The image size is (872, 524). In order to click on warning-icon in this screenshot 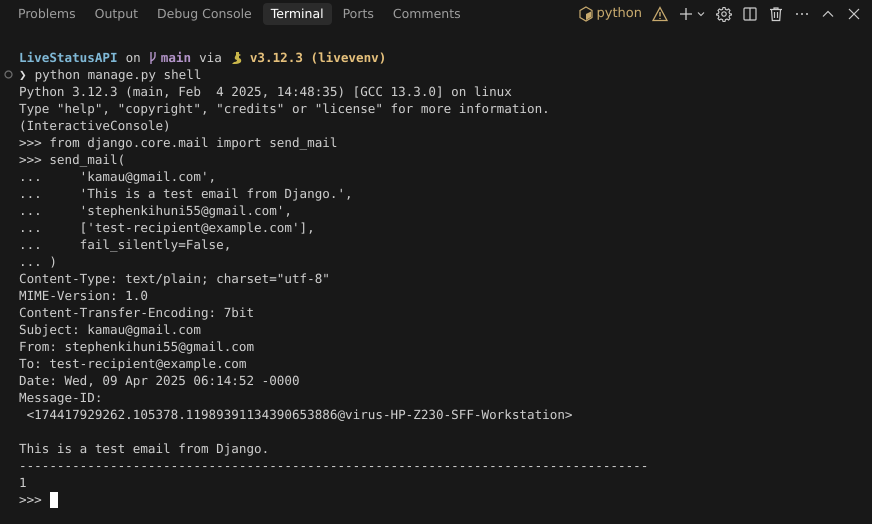, I will do `click(660, 14)`.